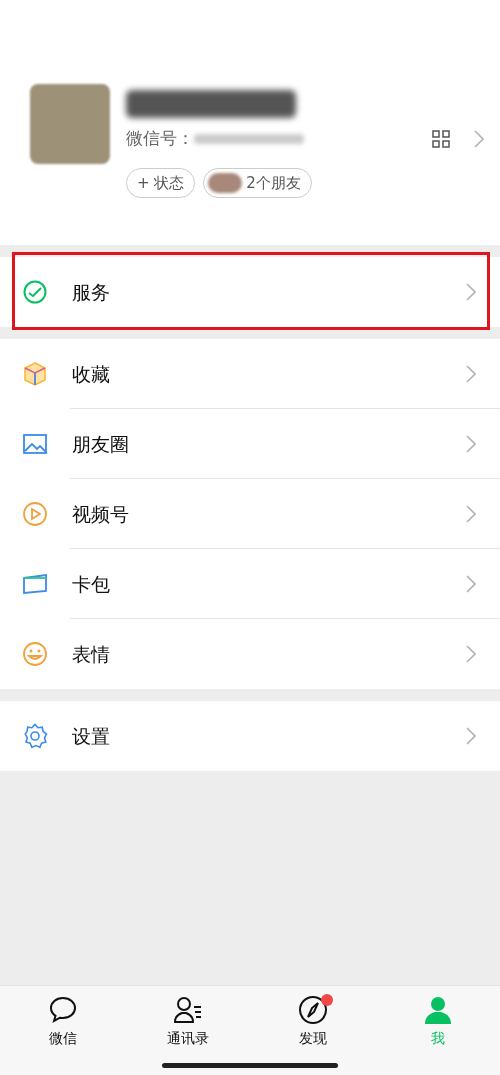 The width and height of the screenshot is (500, 1075). What do you see at coordinates (312, 1010) in the screenshot?
I see `compass-icon` at bounding box center [312, 1010].